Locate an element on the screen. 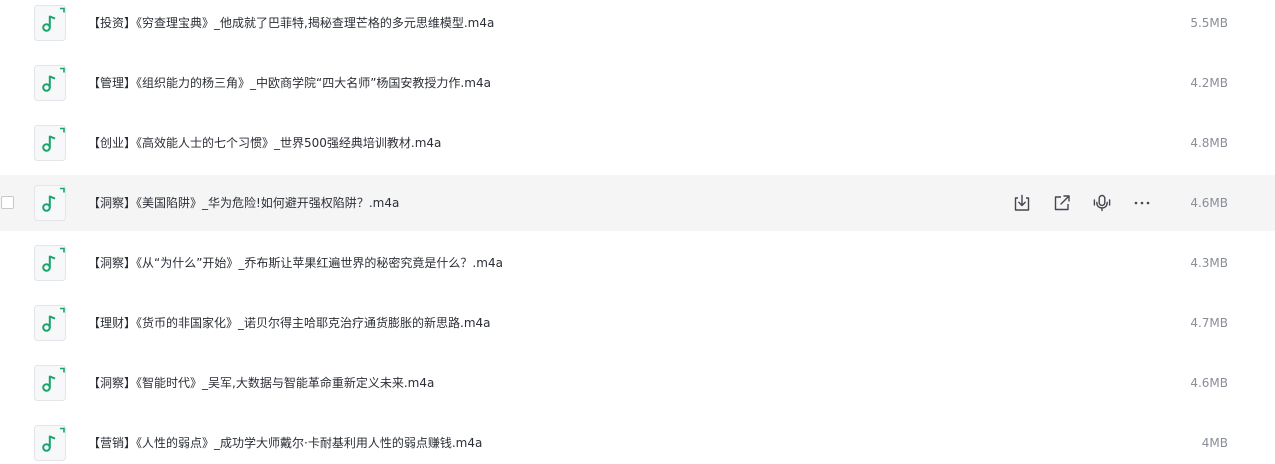  file-row: 【营销】《人性的弱点》_成功学大师戴尔·卡耐基利用人性的弱点赚钱.m4a 4MB is located at coordinates (637, 439).